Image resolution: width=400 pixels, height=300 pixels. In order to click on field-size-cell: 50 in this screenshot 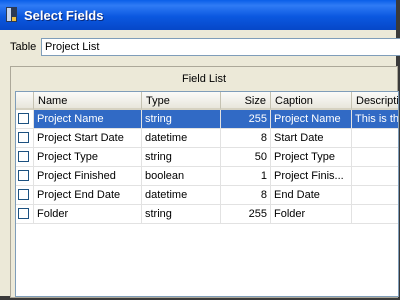, I will do `click(246, 157)`.